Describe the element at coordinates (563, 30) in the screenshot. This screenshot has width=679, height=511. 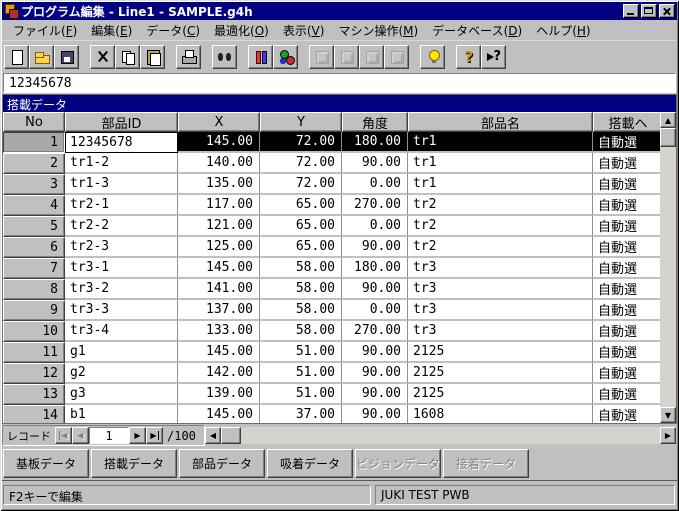
I see `menu-item-help: ヘルプ(H)` at that location.